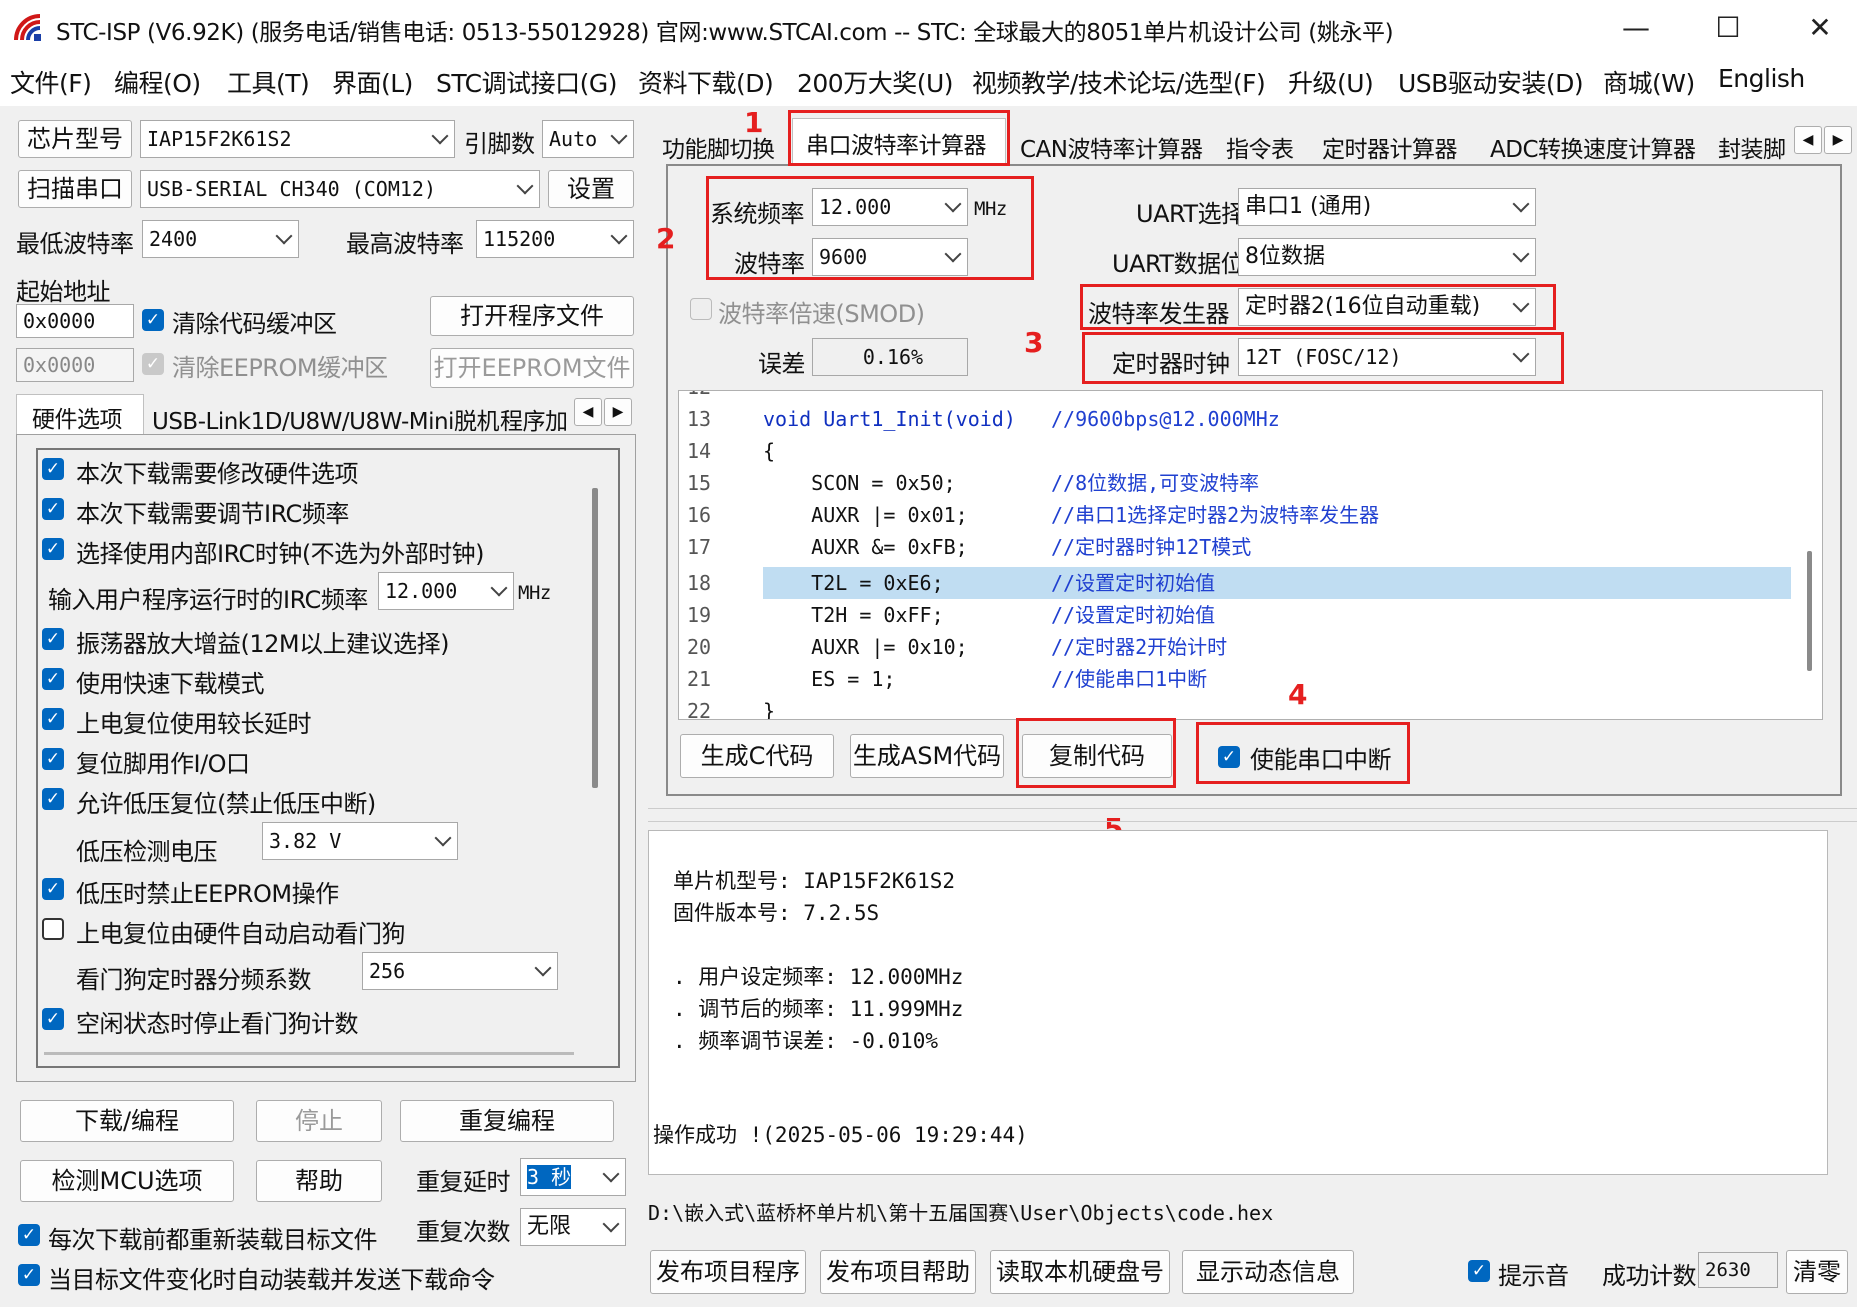 The width and height of the screenshot is (1857, 1307). I want to click on min-baud-select: 2400, so click(220, 239).